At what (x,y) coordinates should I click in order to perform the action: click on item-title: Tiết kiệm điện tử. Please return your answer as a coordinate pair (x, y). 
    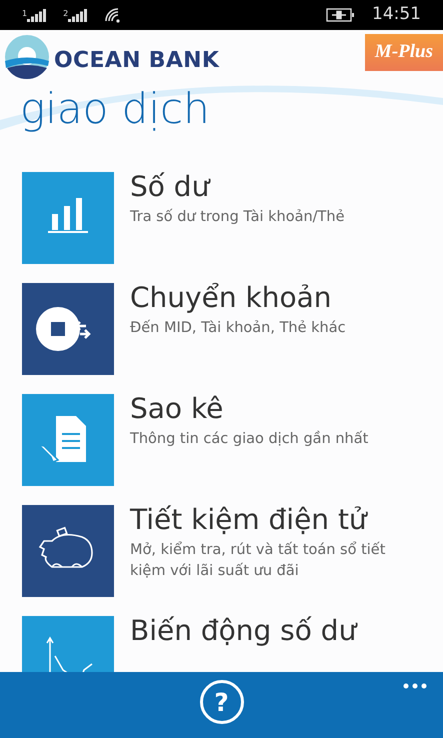
    Looking at the image, I should click on (275, 520).